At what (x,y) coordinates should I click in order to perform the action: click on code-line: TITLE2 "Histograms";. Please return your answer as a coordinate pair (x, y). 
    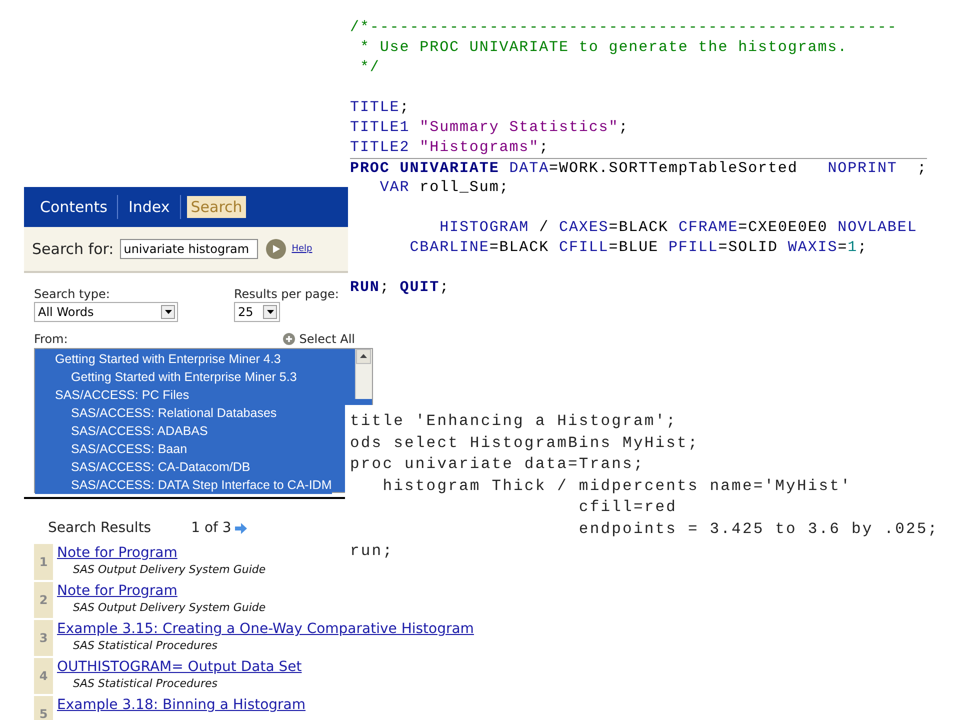
    Looking at the image, I should click on (450, 148).